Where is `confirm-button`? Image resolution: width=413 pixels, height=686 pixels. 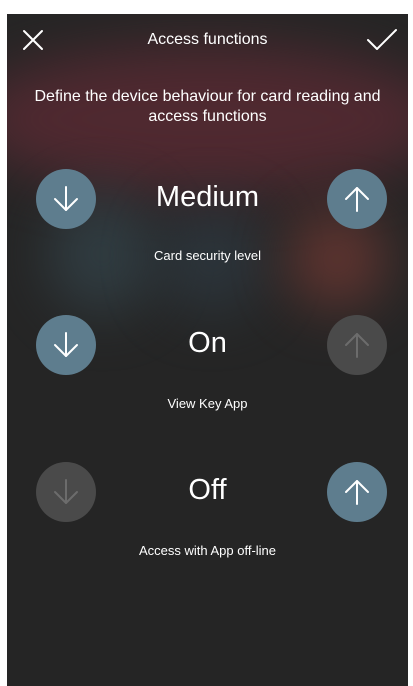
confirm-button is located at coordinates (382, 40).